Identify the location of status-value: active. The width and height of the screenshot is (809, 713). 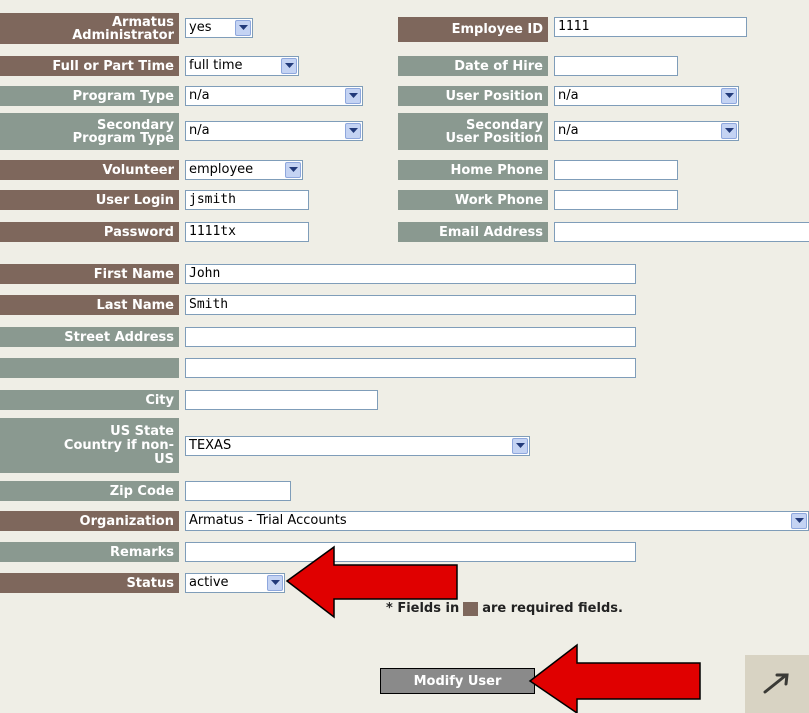
(209, 582).